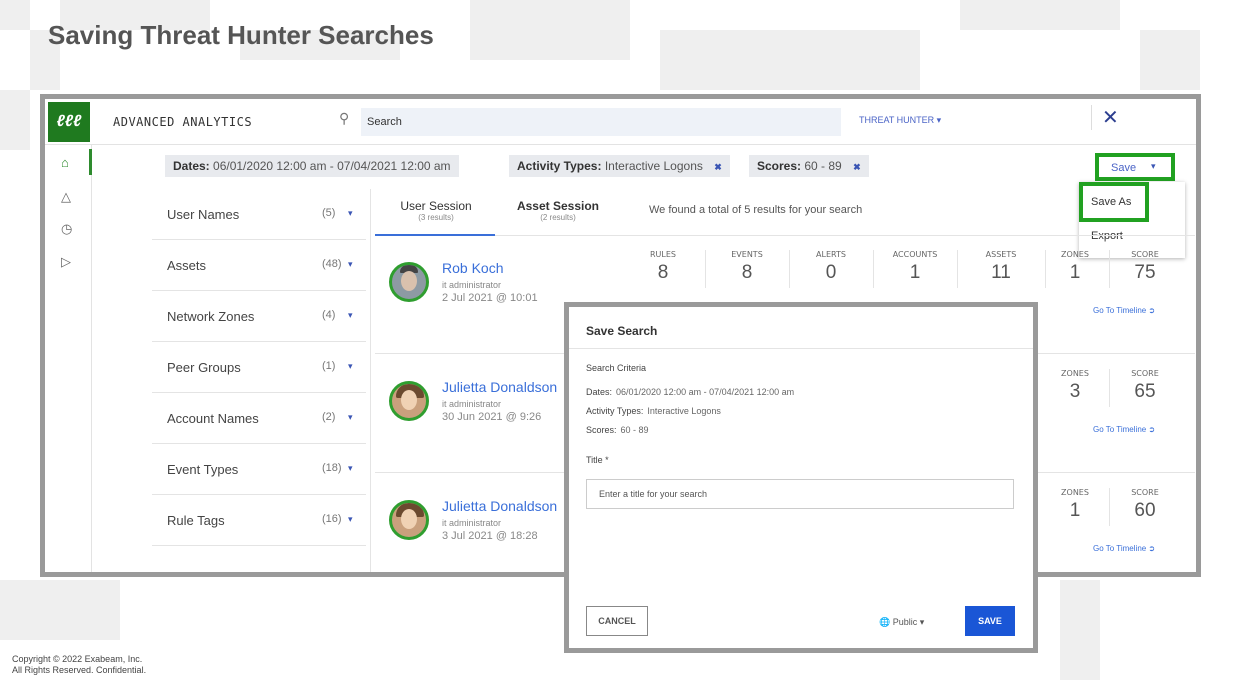 This screenshot has width=1244, height=686. I want to click on result-user-name: Rob Koch, so click(472, 268).